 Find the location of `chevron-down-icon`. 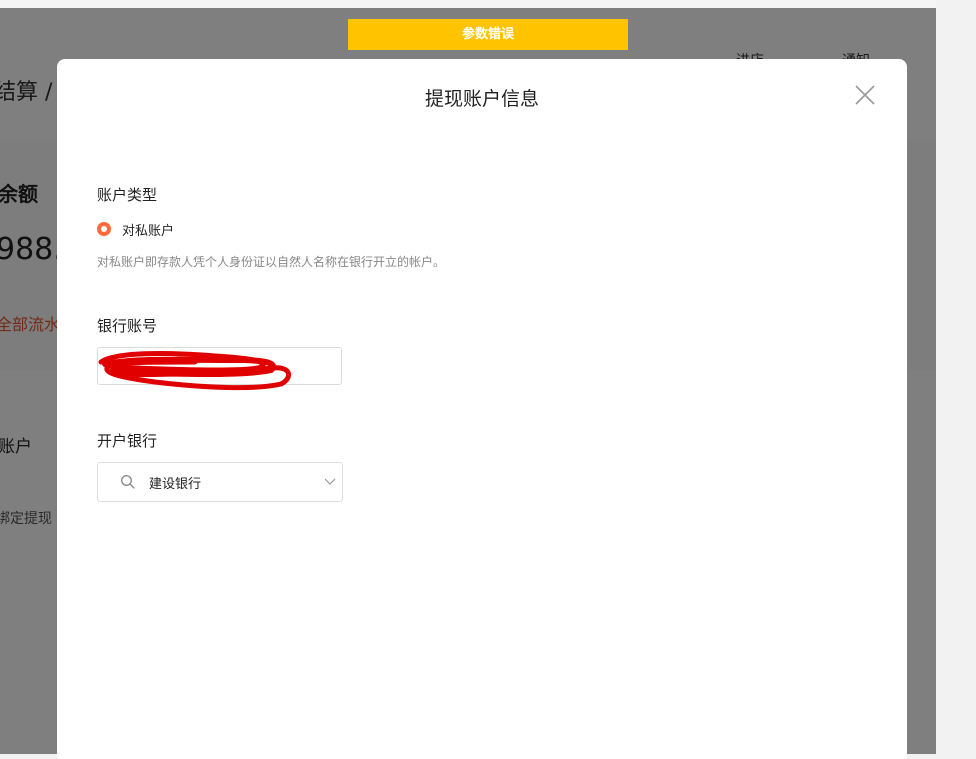

chevron-down-icon is located at coordinates (330, 481).